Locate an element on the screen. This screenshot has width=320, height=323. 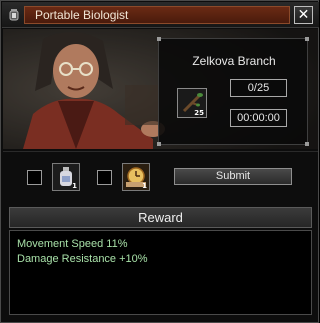
lantern-icon is located at coordinates (14, 15).